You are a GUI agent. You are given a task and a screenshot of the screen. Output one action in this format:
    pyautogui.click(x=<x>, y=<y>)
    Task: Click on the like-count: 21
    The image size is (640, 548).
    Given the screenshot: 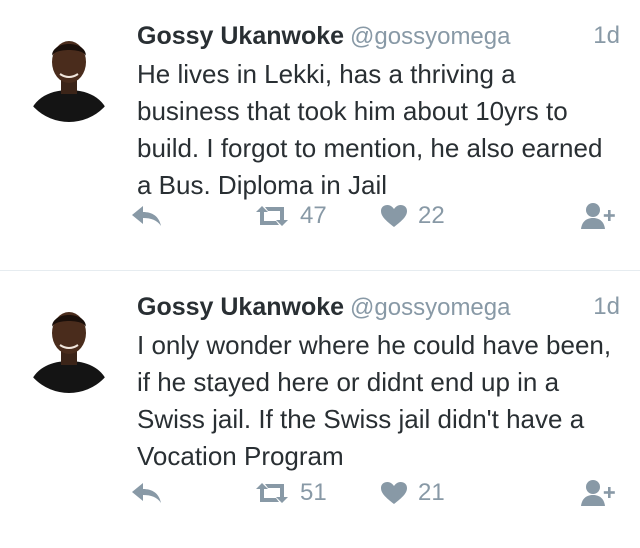 What is the action you would take?
    pyautogui.click(x=431, y=492)
    